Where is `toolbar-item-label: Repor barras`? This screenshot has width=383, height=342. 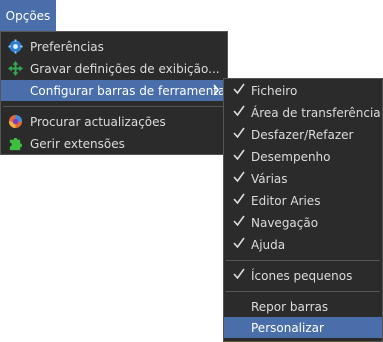 toolbar-item-label: Repor barras is located at coordinates (290, 306).